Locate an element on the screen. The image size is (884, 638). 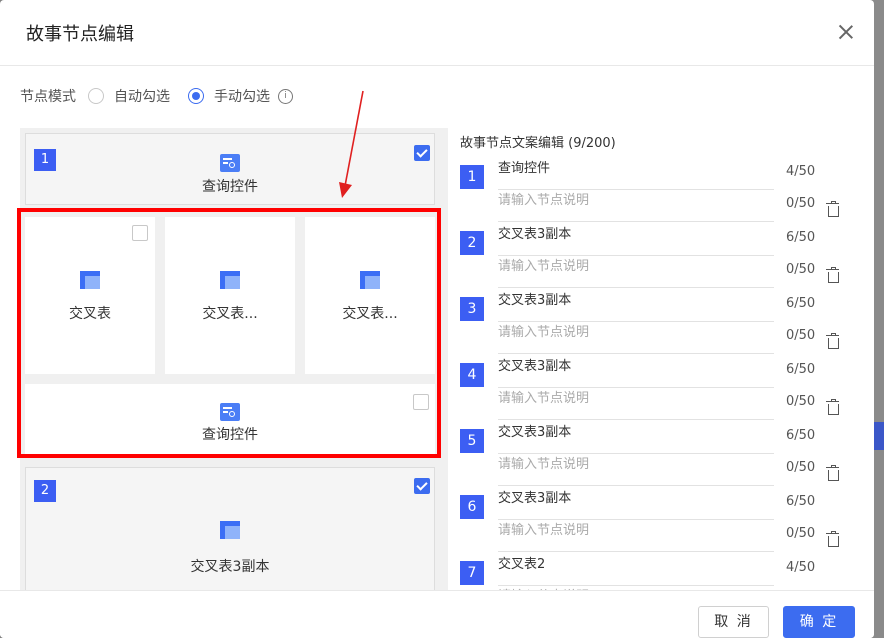
sub-card-label: 交叉表 is located at coordinates (90, 314).